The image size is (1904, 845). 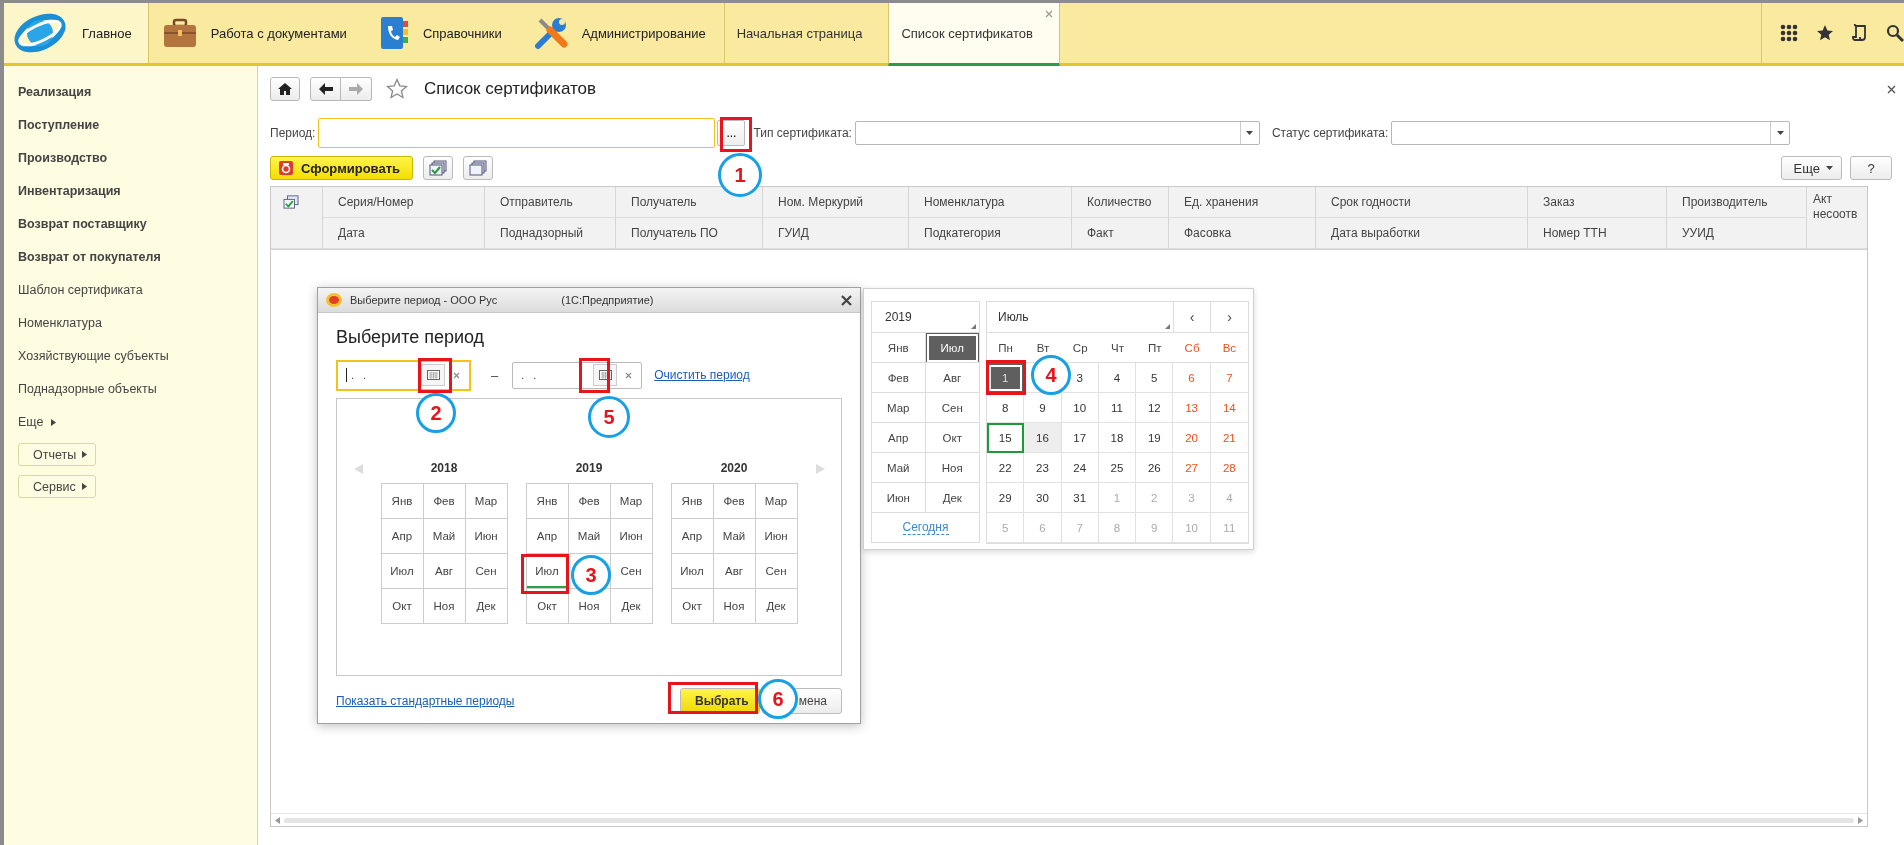 I want to click on column-header: Количество, so click(x=1120, y=202).